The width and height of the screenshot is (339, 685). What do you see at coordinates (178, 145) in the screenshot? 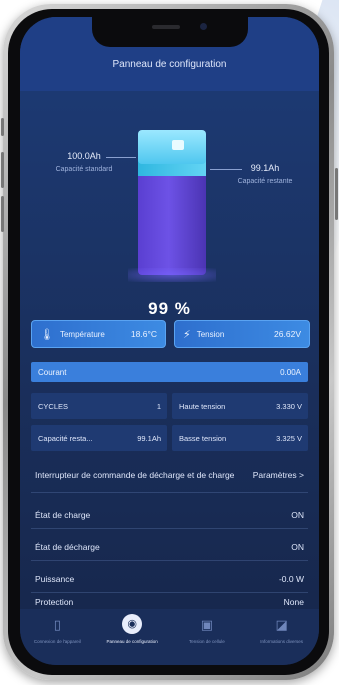
I see `battery-chip-icon` at bounding box center [178, 145].